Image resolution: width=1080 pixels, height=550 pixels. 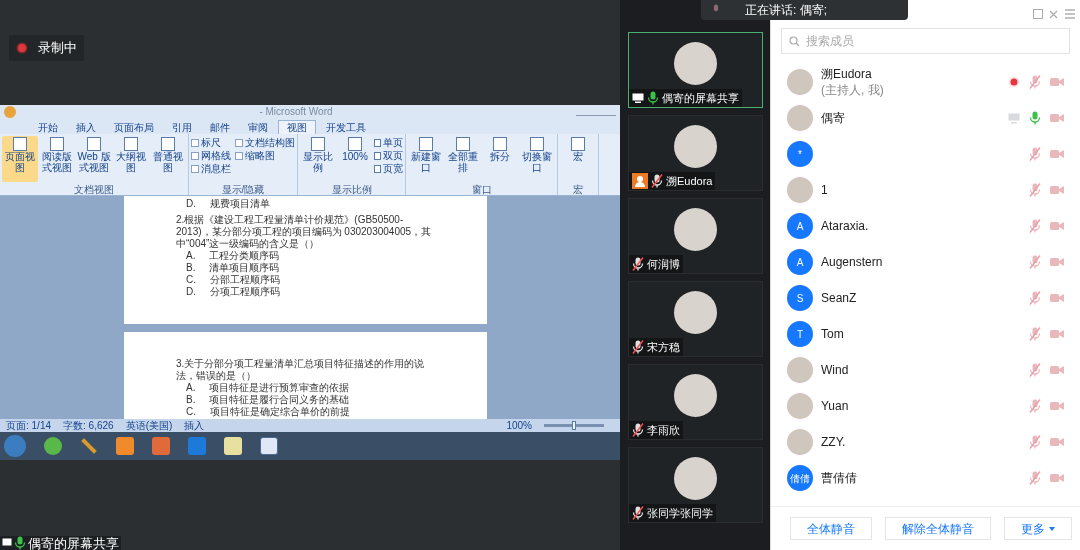 What do you see at coordinates (48, 127) in the screenshot?
I see `ribbon-tab: 开始` at bounding box center [48, 127].